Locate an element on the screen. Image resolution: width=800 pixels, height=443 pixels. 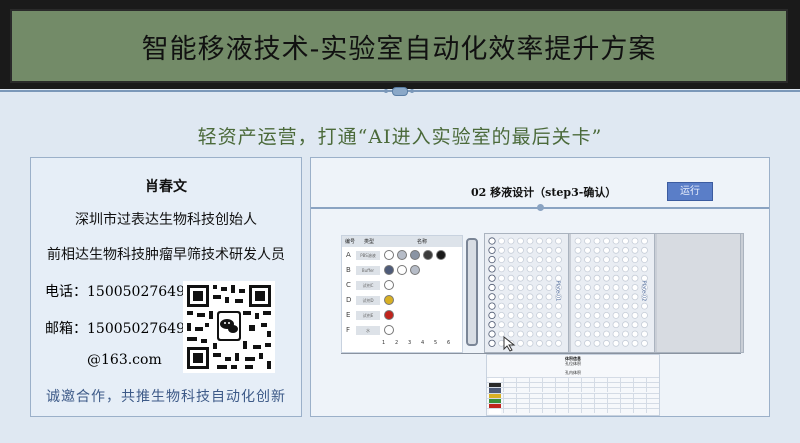
run-button: 运行 is located at coordinates (690, 191).